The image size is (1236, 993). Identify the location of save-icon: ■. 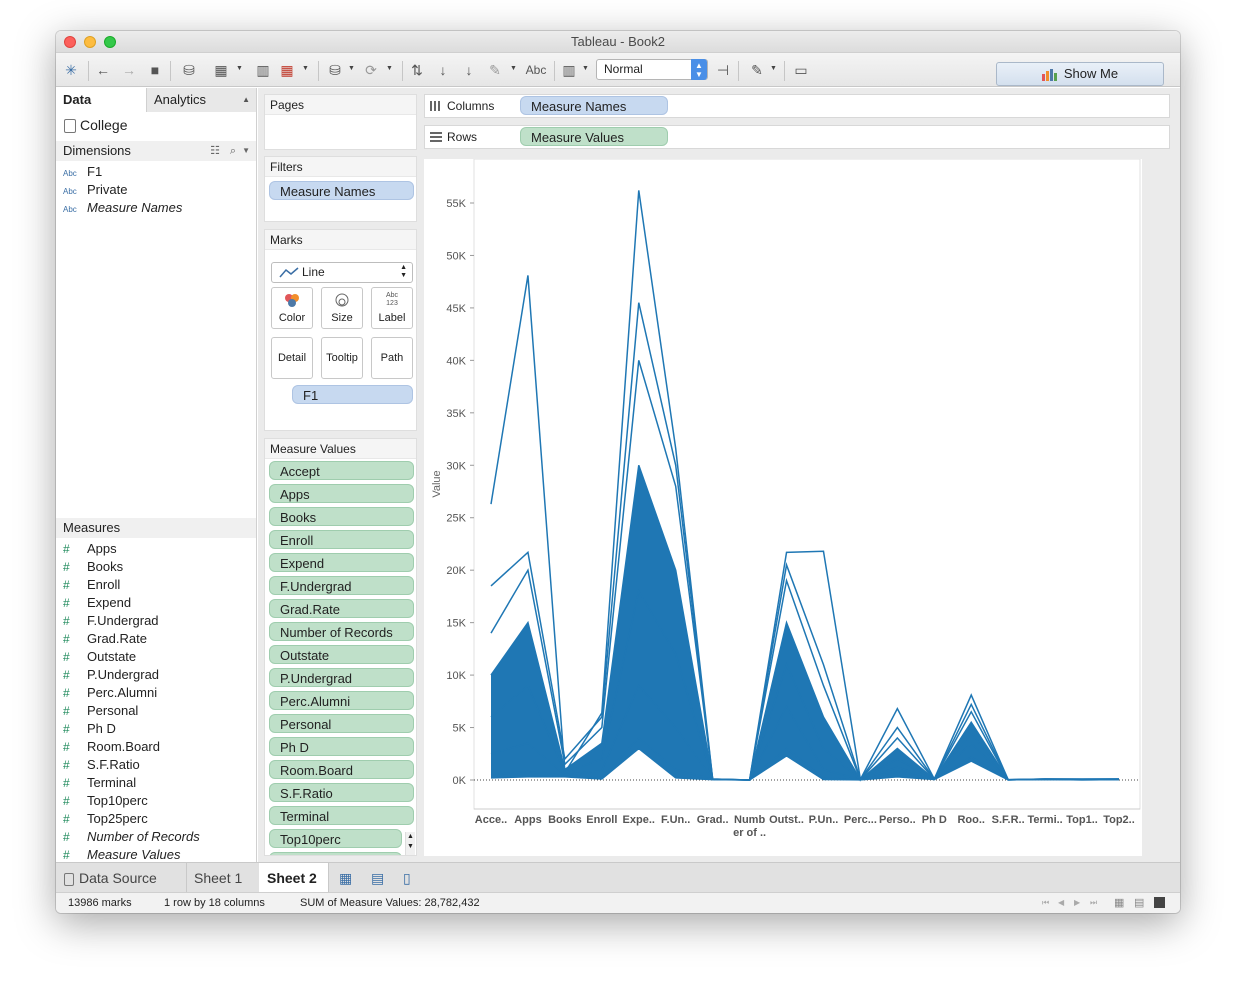
(155, 70).